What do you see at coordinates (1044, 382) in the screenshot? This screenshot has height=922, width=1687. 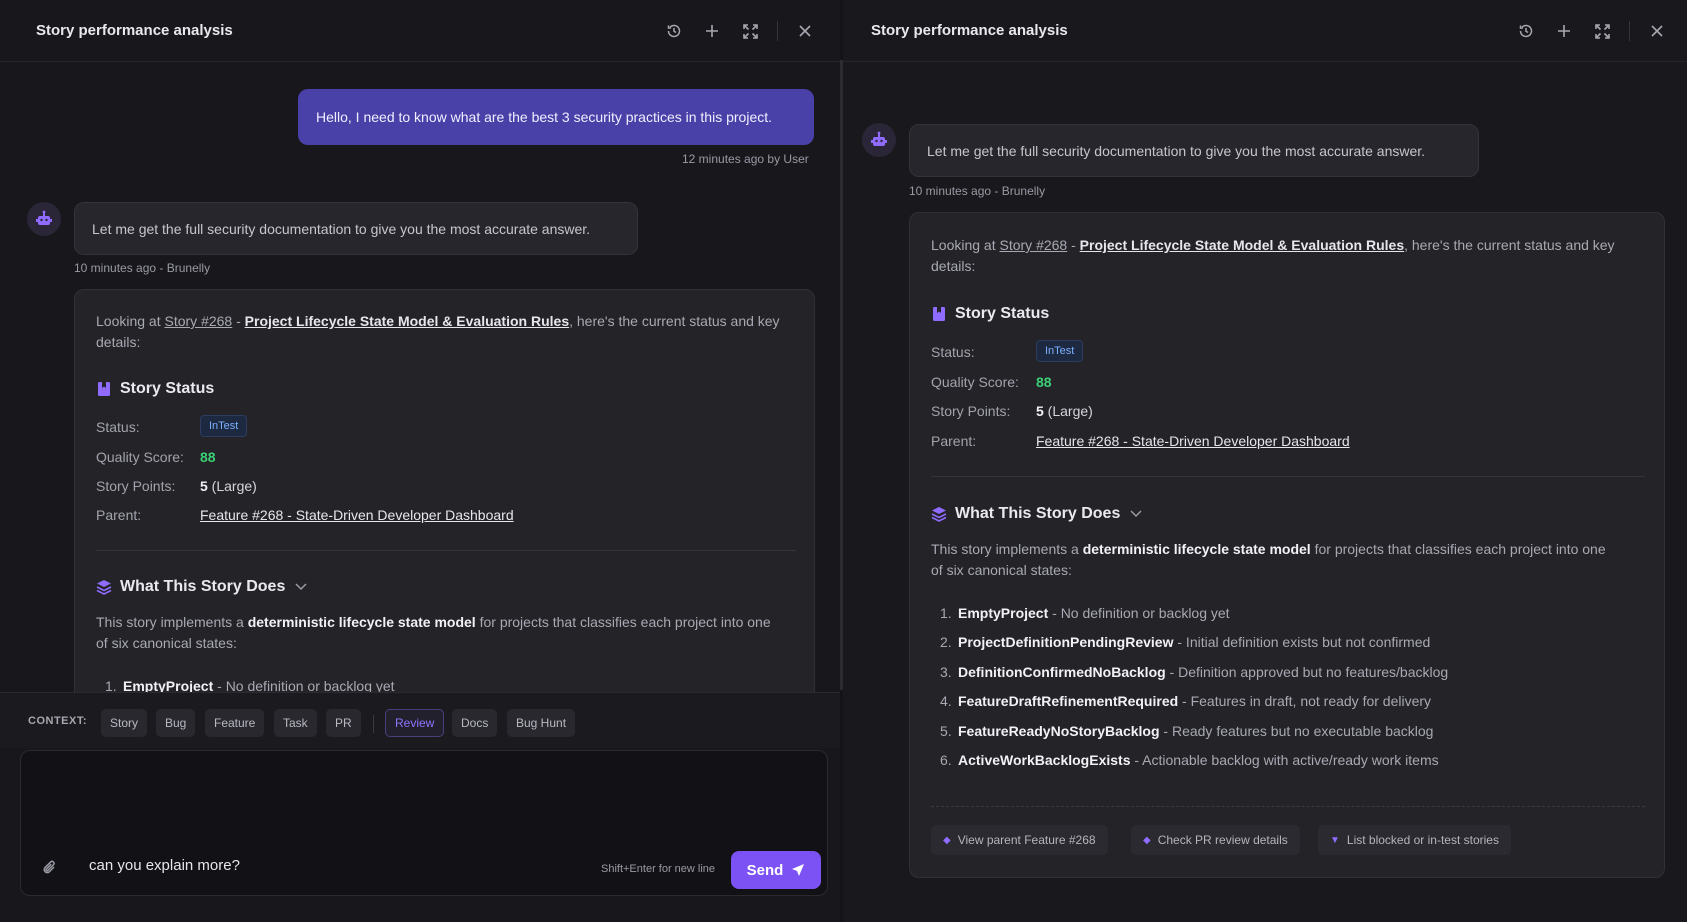 I see `quality-score: 88` at bounding box center [1044, 382].